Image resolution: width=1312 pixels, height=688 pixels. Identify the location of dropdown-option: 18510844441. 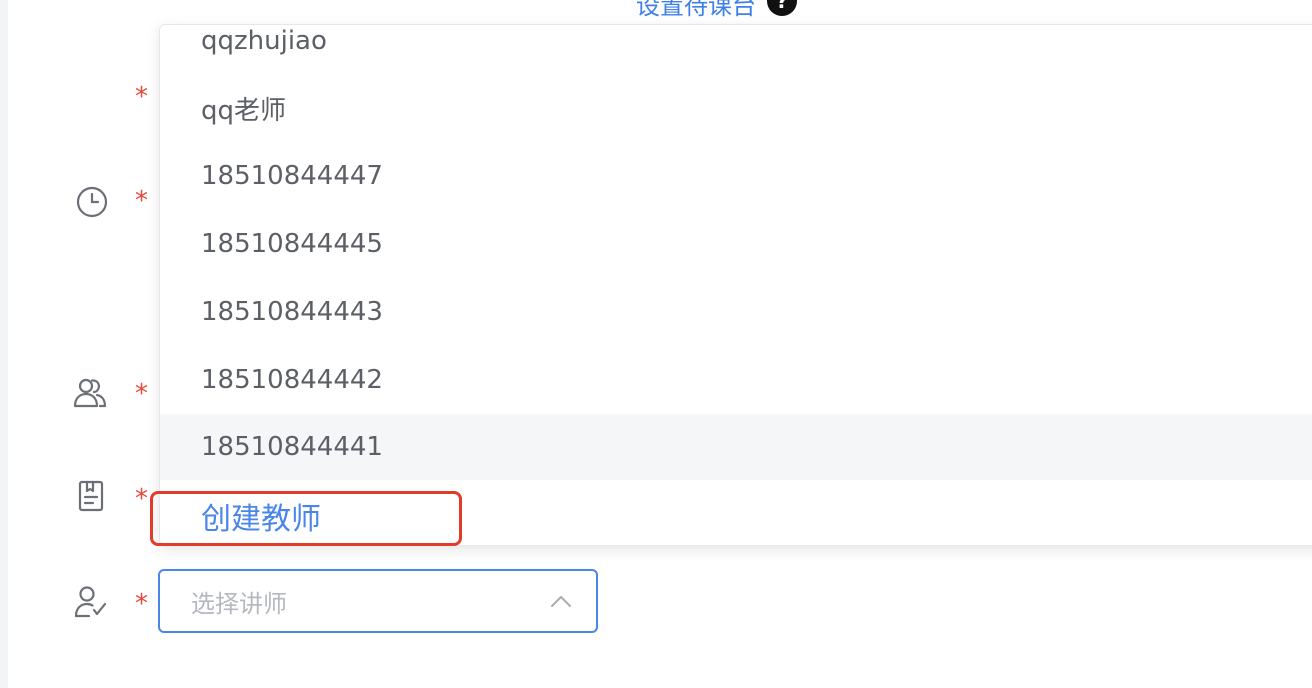
(736, 447).